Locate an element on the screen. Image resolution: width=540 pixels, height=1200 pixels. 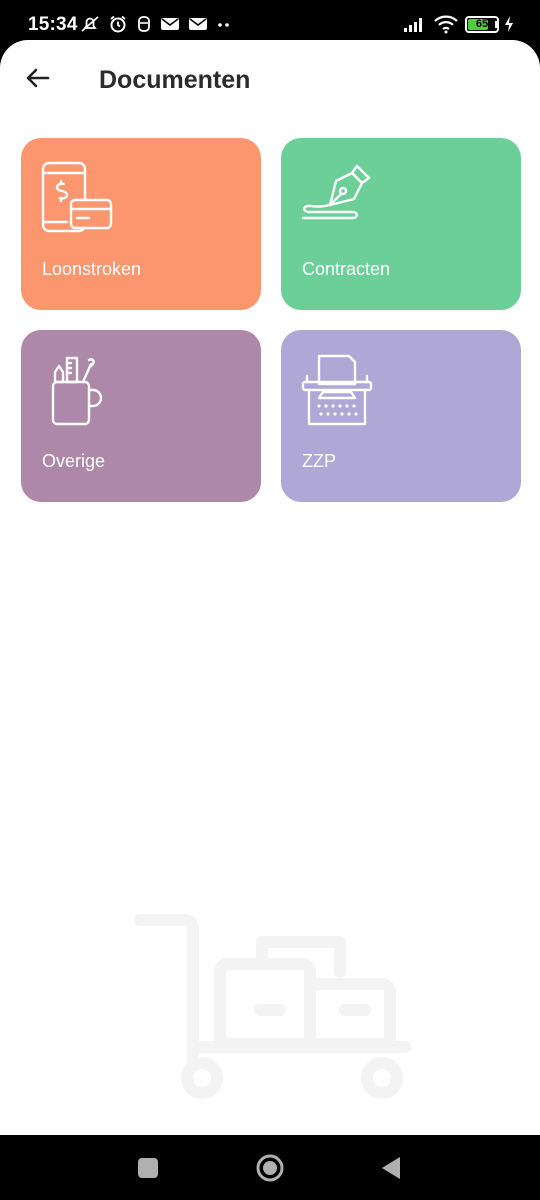
back-icon is located at coordinates (391, 1168).